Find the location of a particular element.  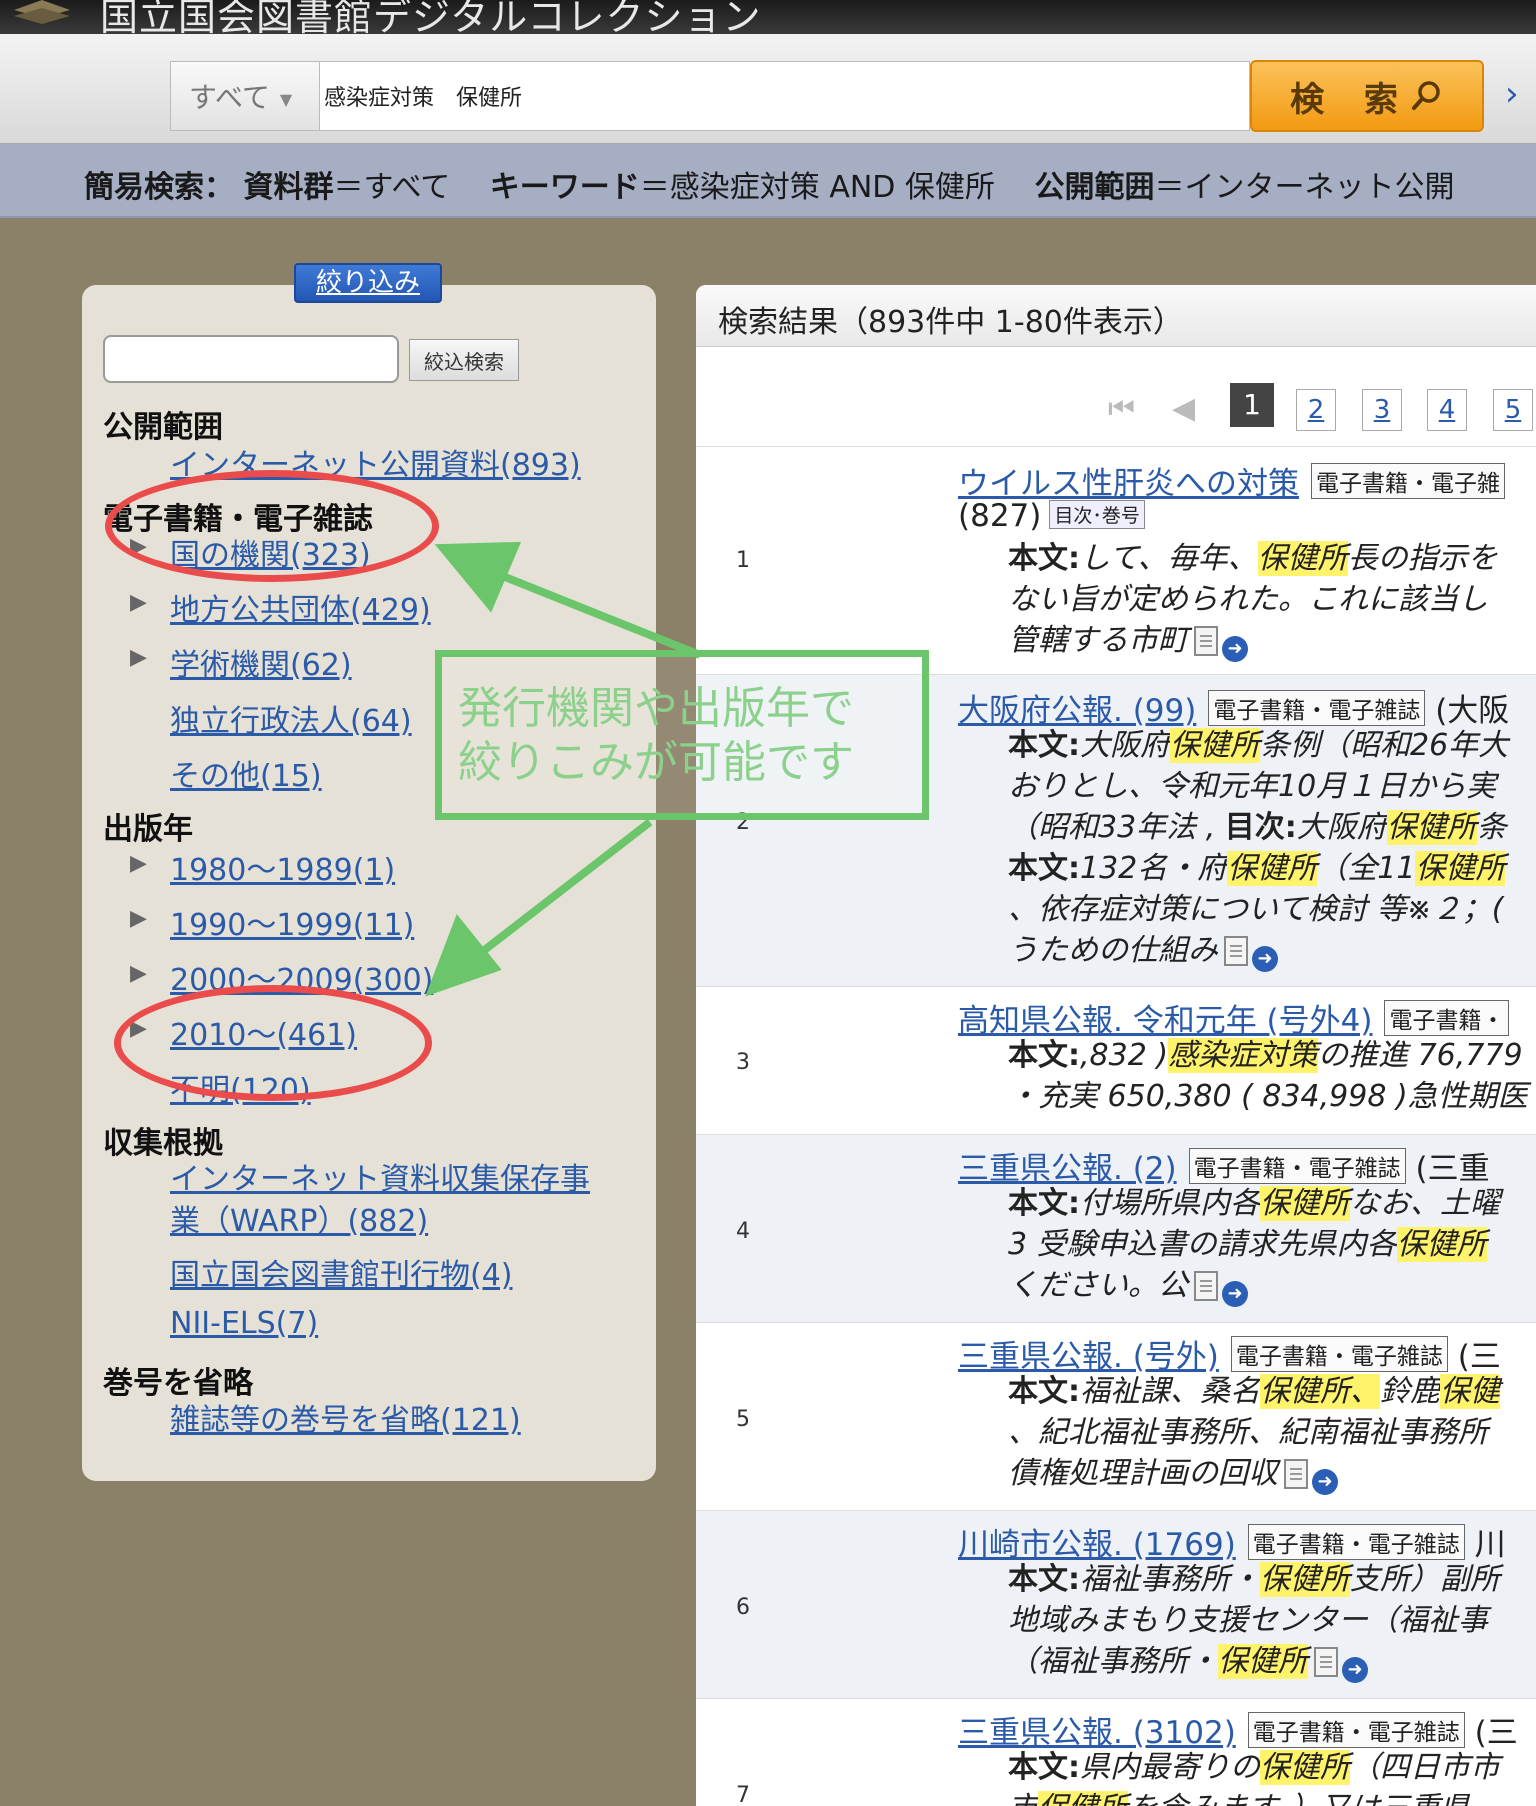

result-number: 3 is located at coordinates (743, 1062).